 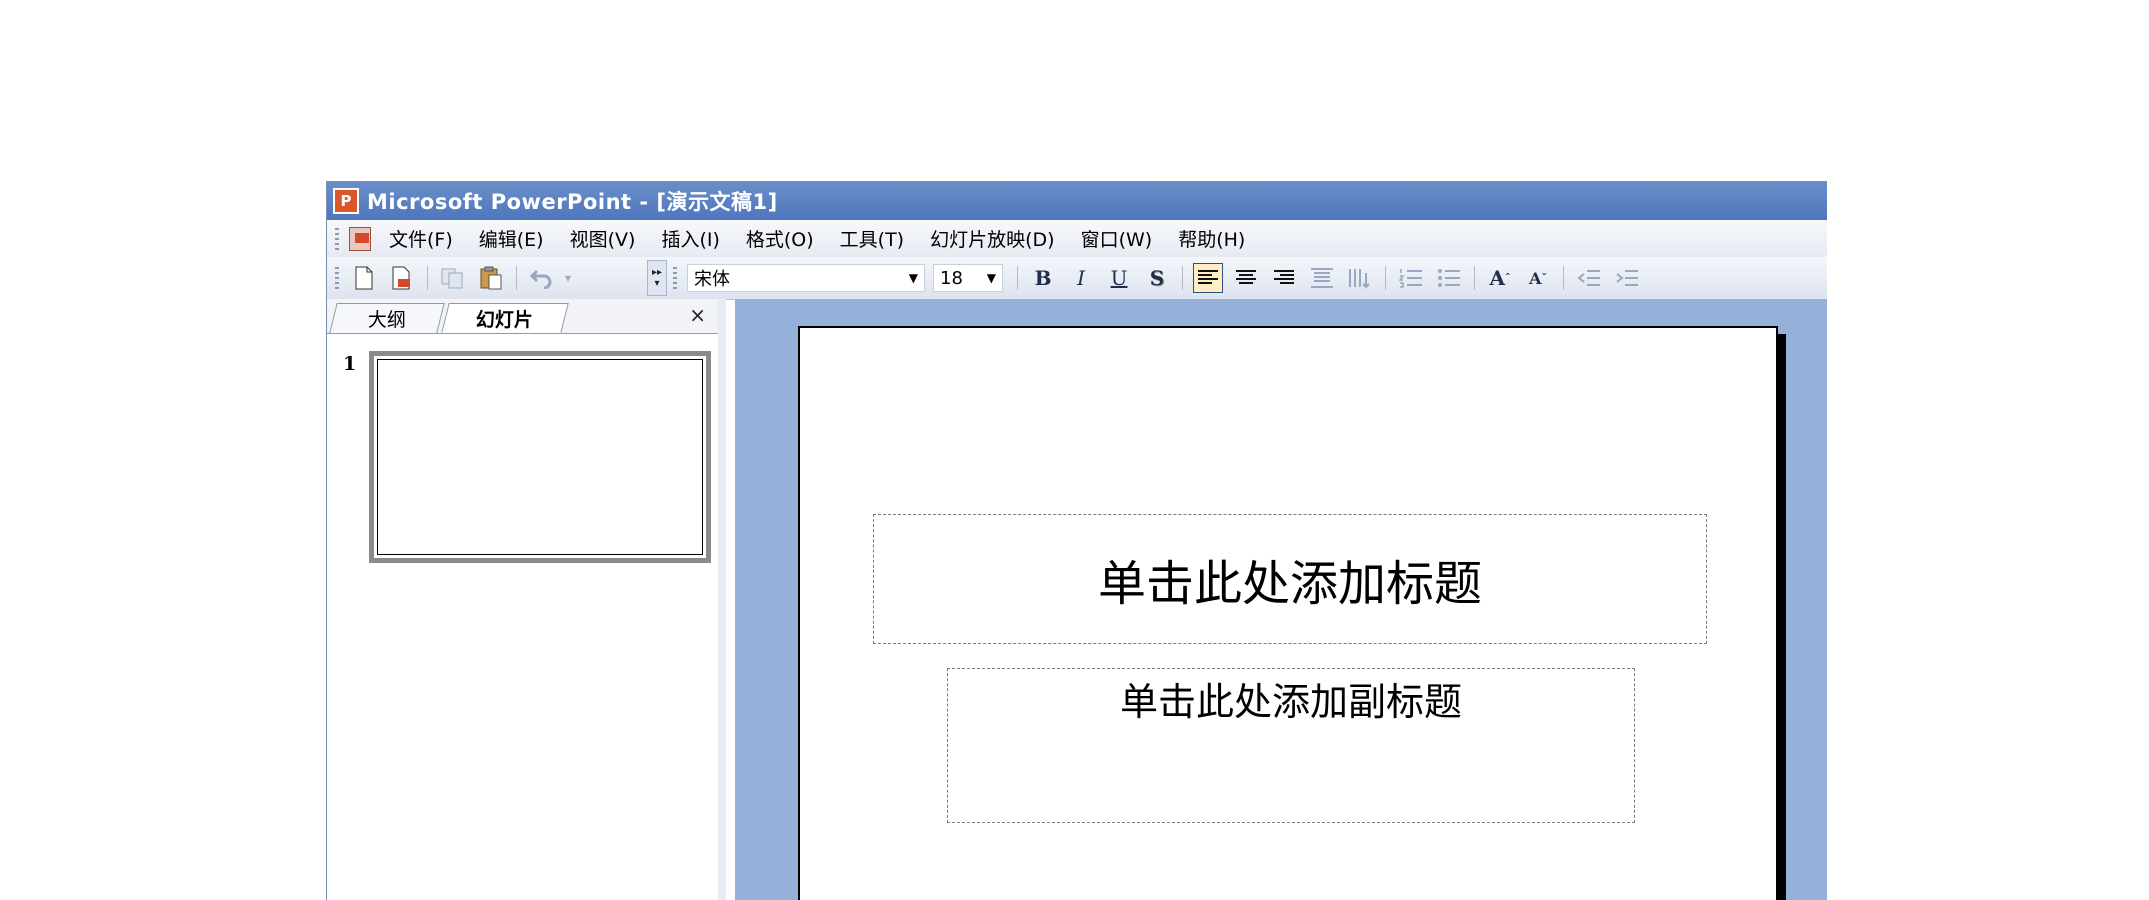 What do you see at coordinates (657, 278) in the screenshot?
I see `toolbar-overflow-chevron-icon: ▸▸ ▾` at bounding box center [657, 278].